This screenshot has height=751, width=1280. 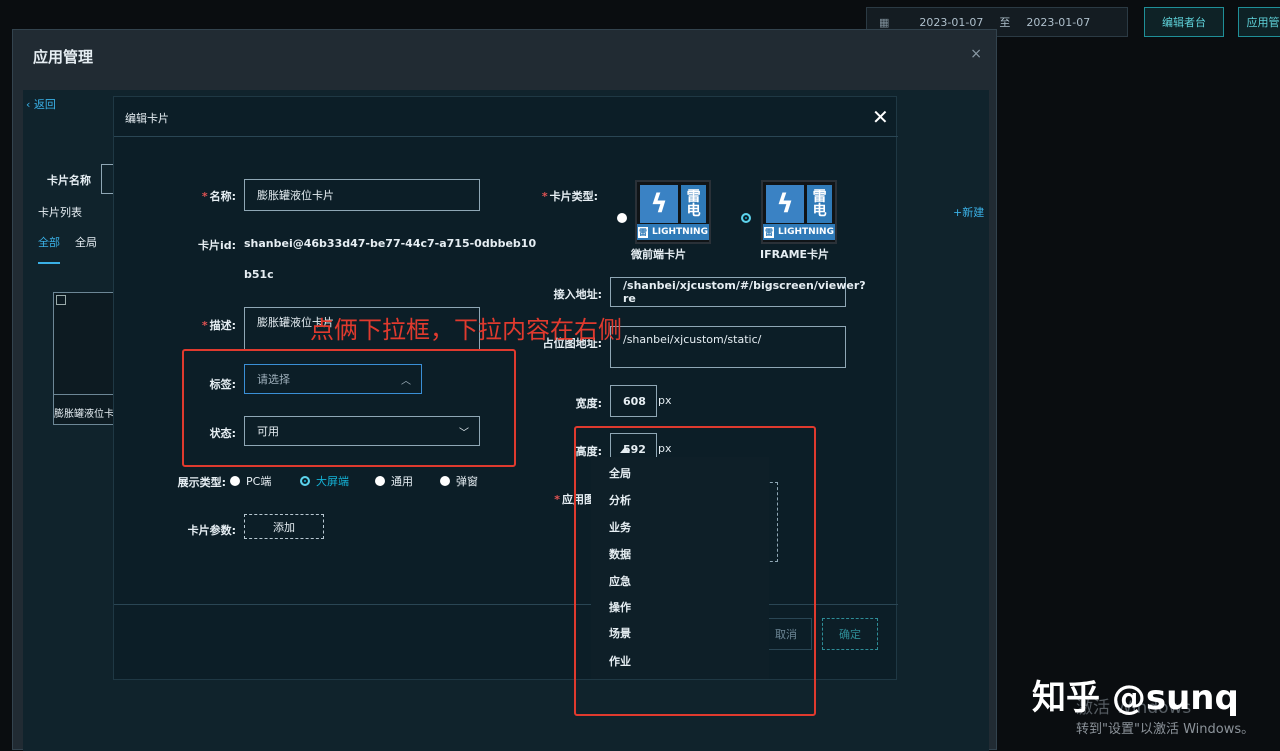 I want to click on name-label: * 名称:, so click(x=218, y=196).